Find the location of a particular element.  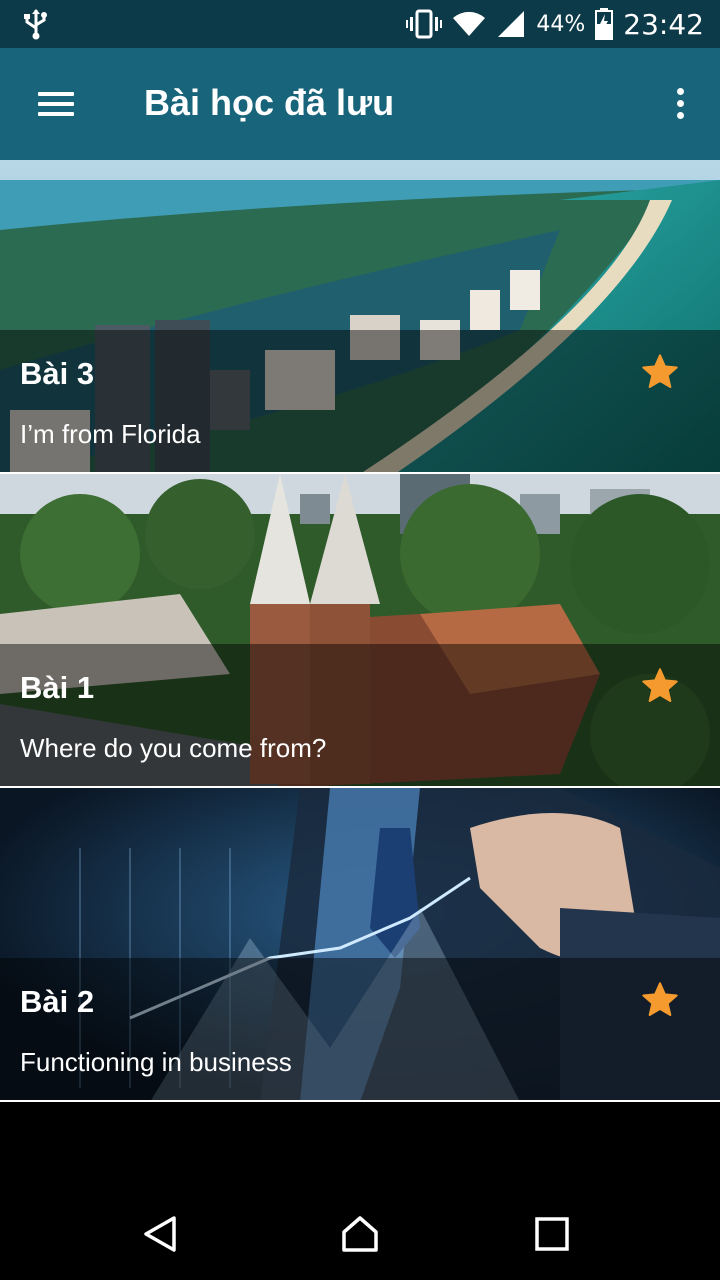

navigation-bar is located at coordinates (360, 1232).